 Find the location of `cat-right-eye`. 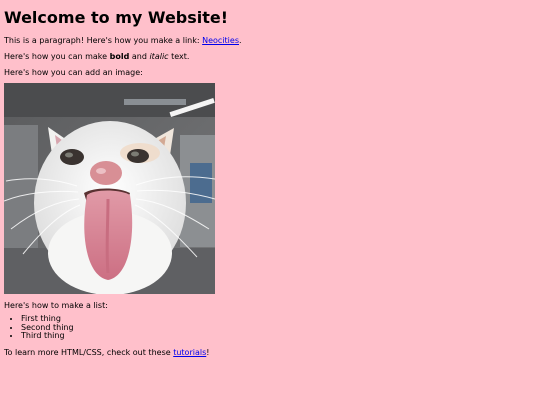

cat-right-eye is located at coordinates (138, 156).